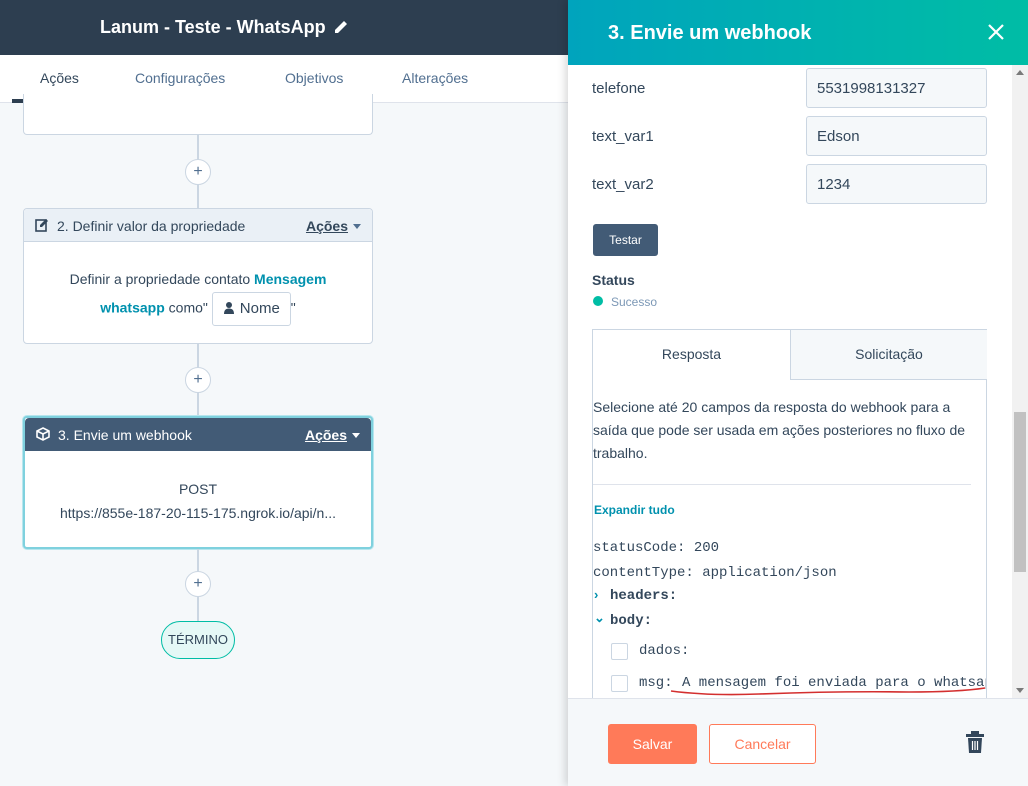 The height and width of the screenshot is (786, 1028). What do you see at coordinates (625, 240) in the screenshot?
I see `test-button: Testar` at bounding box center [625, 240].